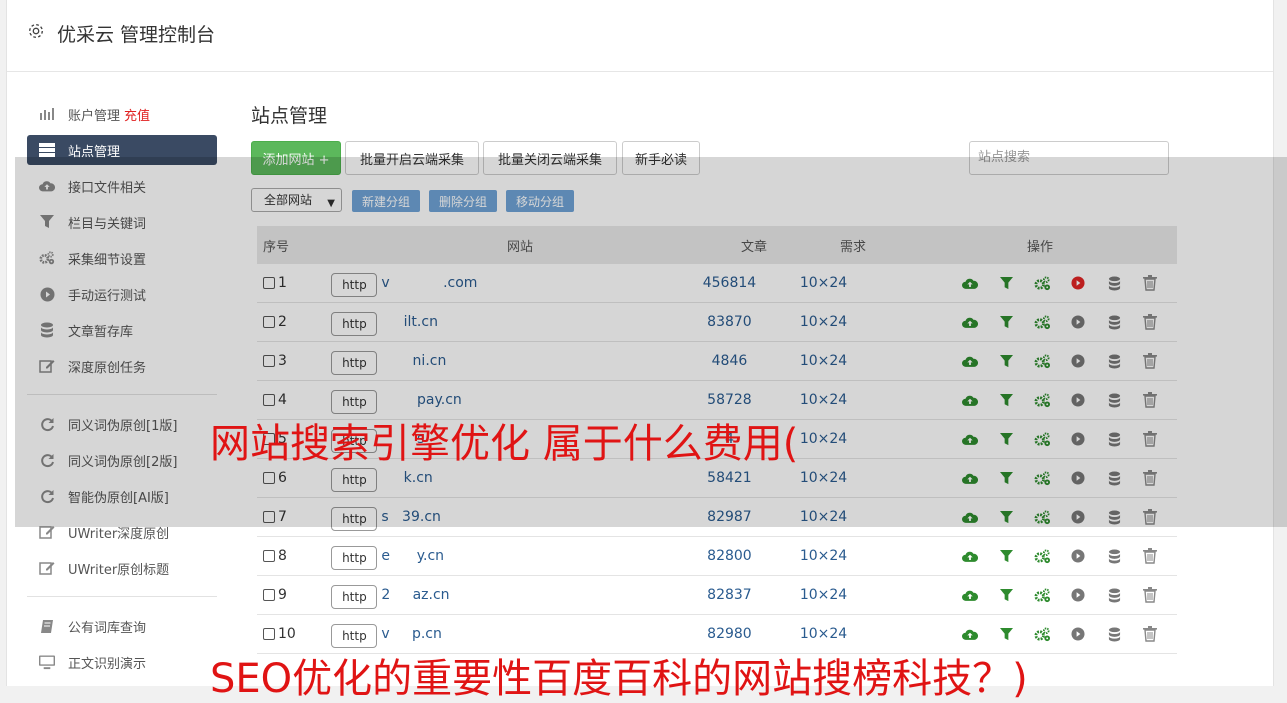 The image size is (1287, 703). I want to click on article-count-link: 58728, so click(729, 400).